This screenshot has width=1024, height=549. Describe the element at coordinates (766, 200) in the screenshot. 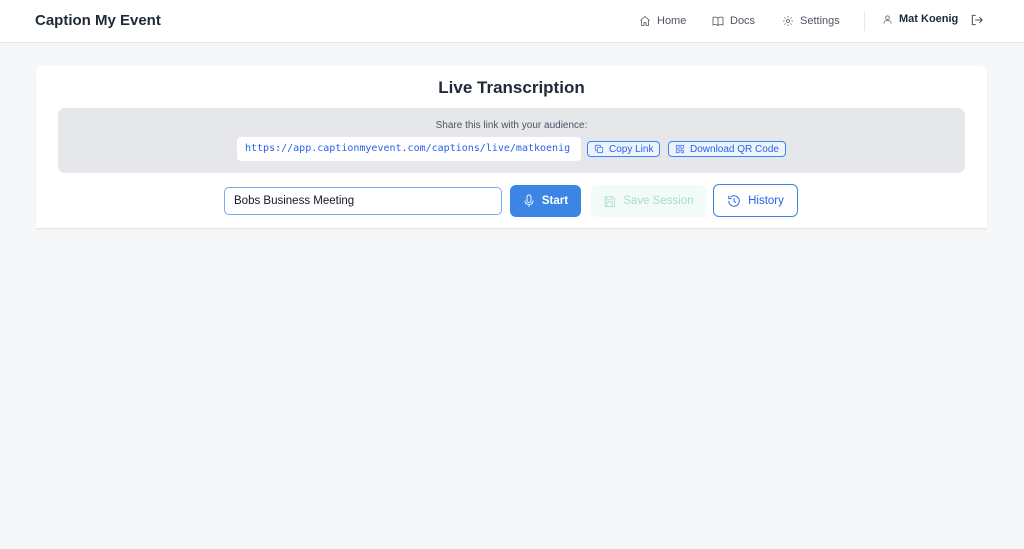

I see `history-label: History` at that location.